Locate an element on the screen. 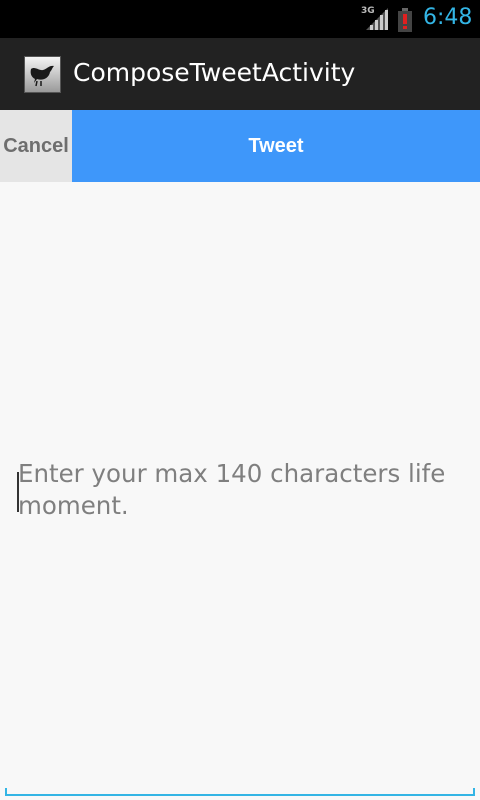  page-title: ComposeTweetActivity is located at coordinates (214, 72).